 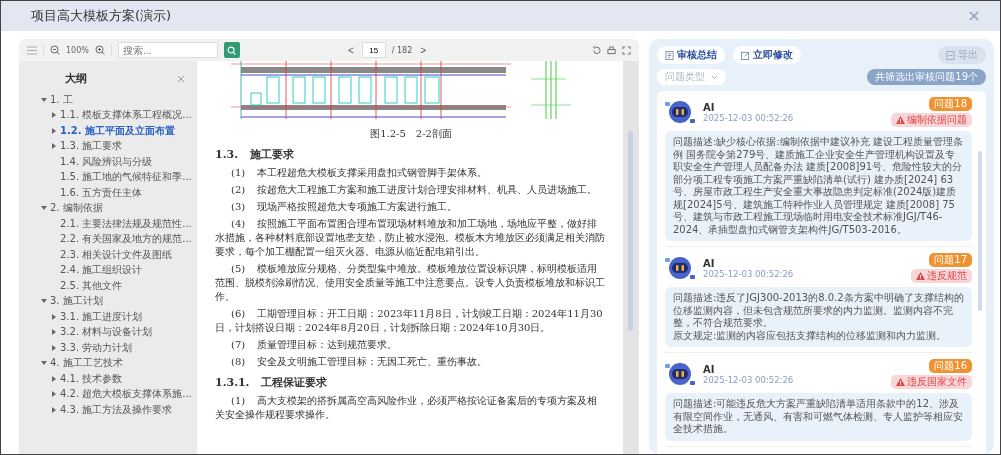 I want to click on figure-caption: 图1.2-5 2-2剖面, so click(x=411, y=134).